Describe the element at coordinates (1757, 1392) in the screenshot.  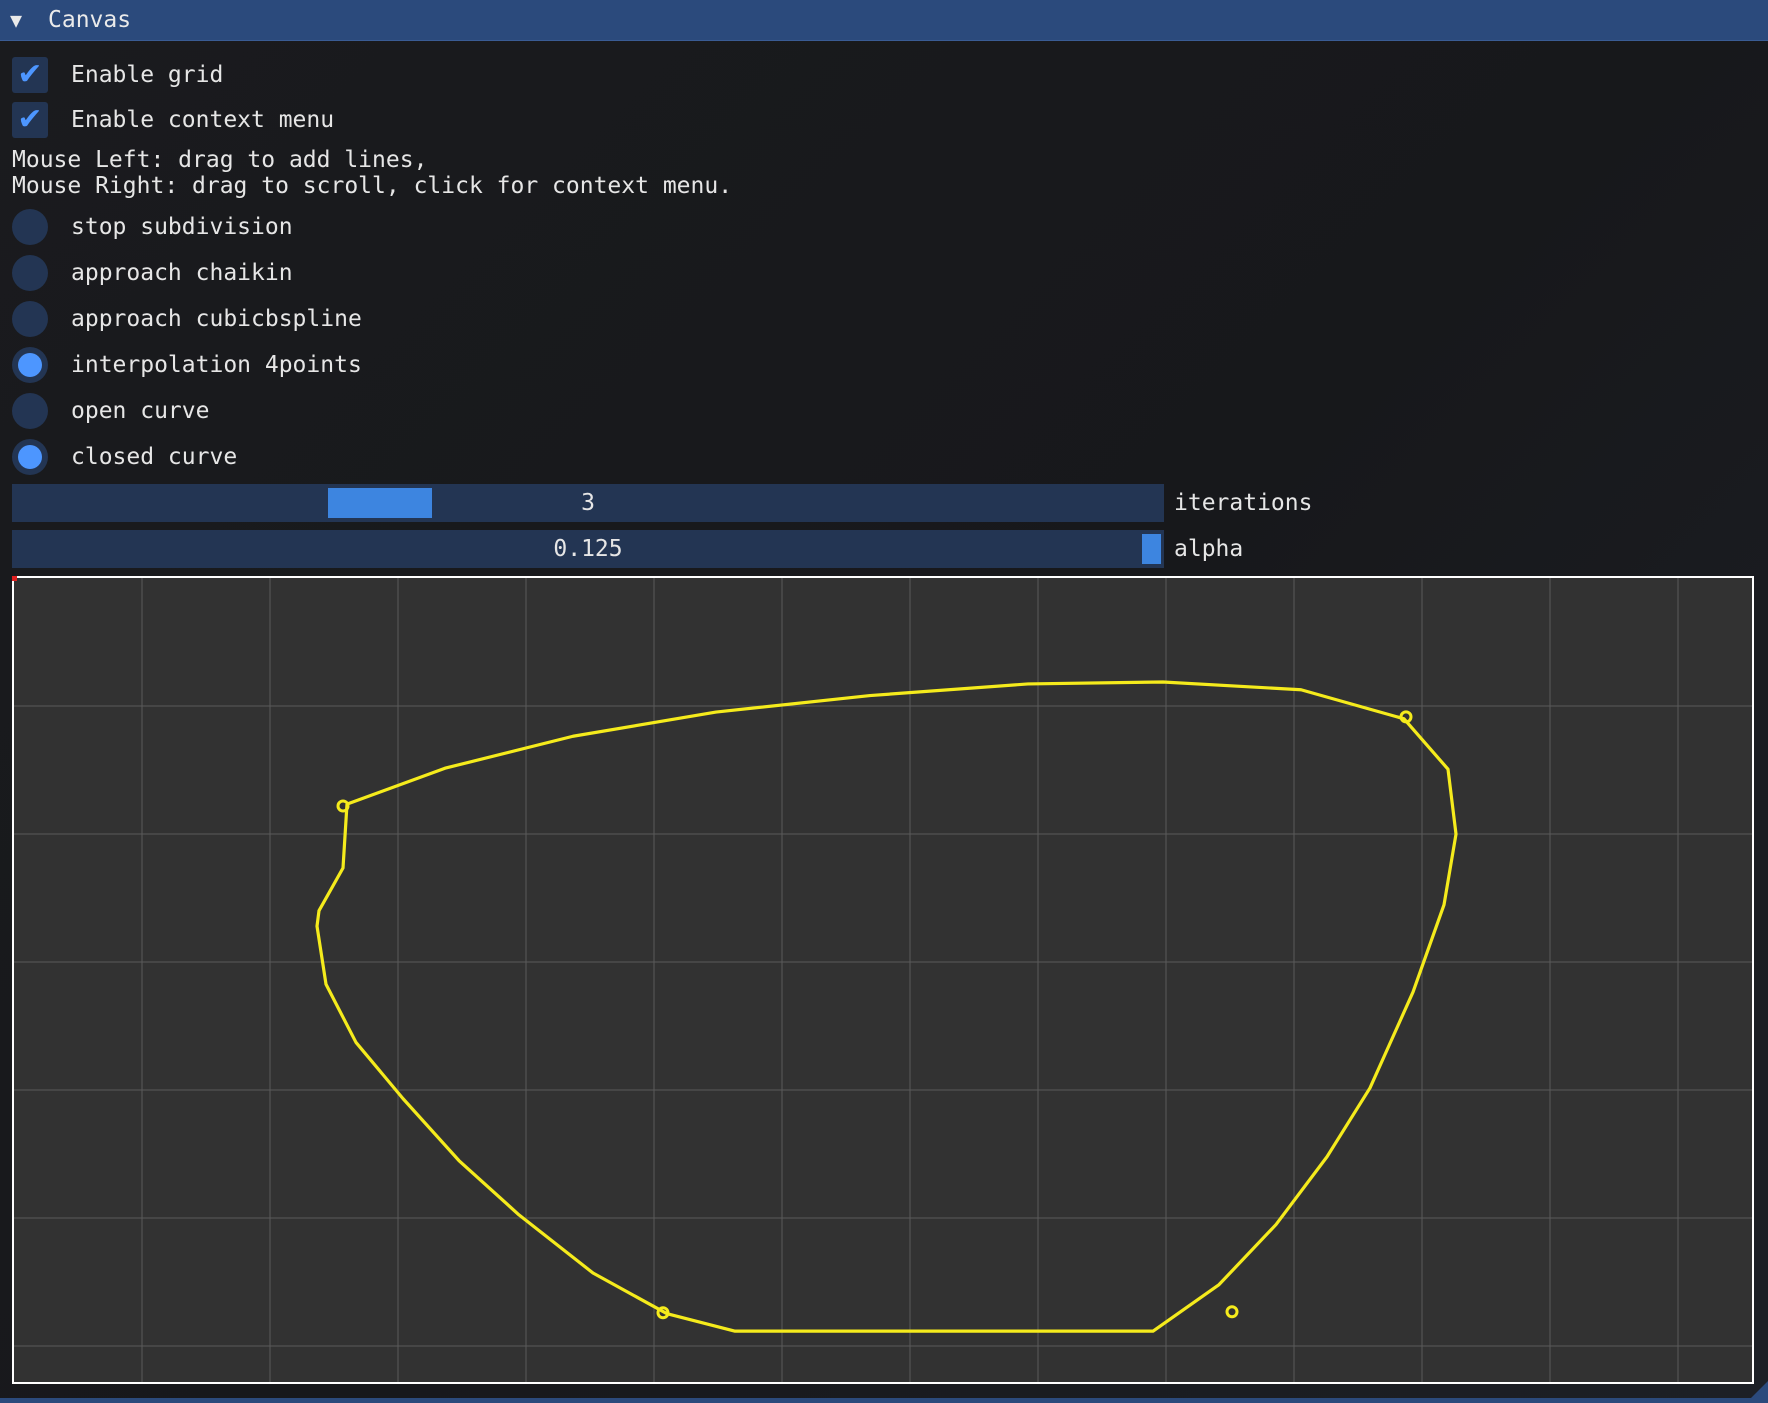
I see `resize-grip-icon` at that location.